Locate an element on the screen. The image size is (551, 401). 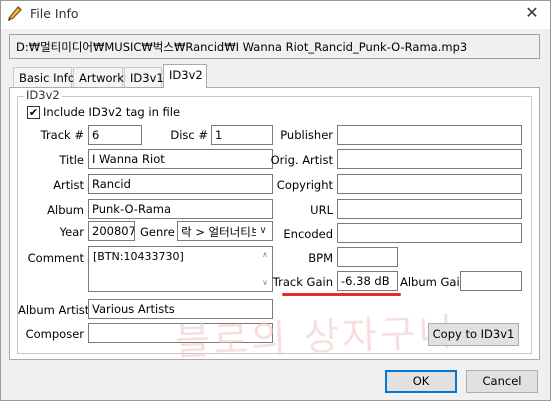
copyright-label: Copyright is located at coordinates (304, 185).